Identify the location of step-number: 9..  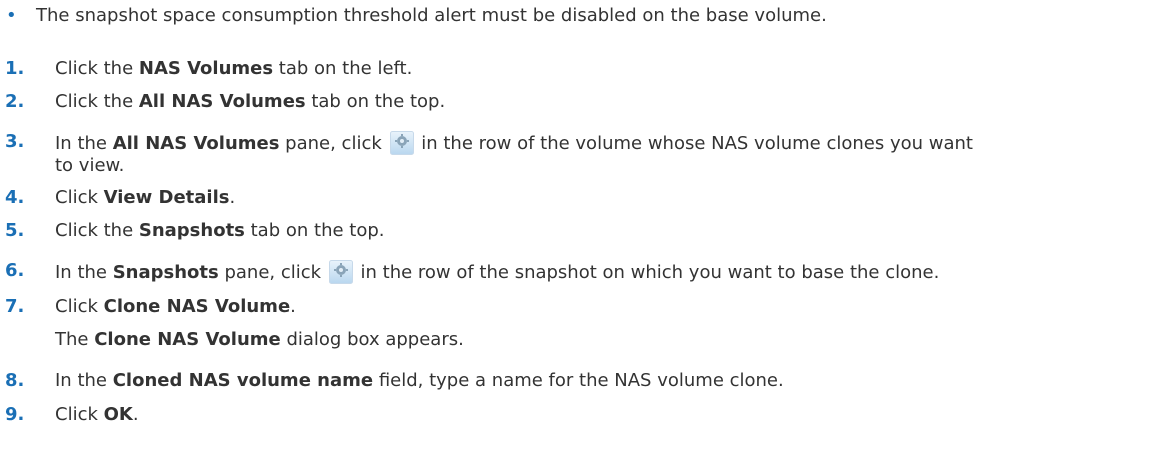
(15, 414).